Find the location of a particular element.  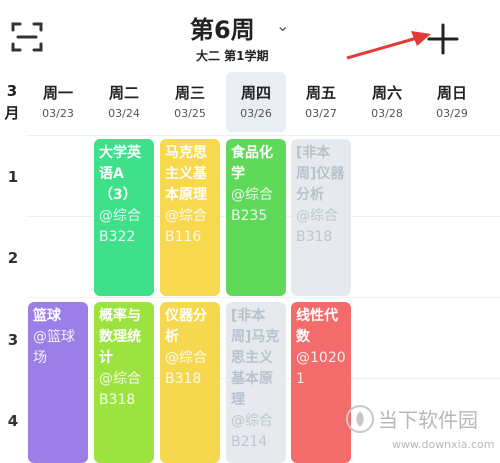

course-location: @综合B235 is located at coordinates (252, 205).